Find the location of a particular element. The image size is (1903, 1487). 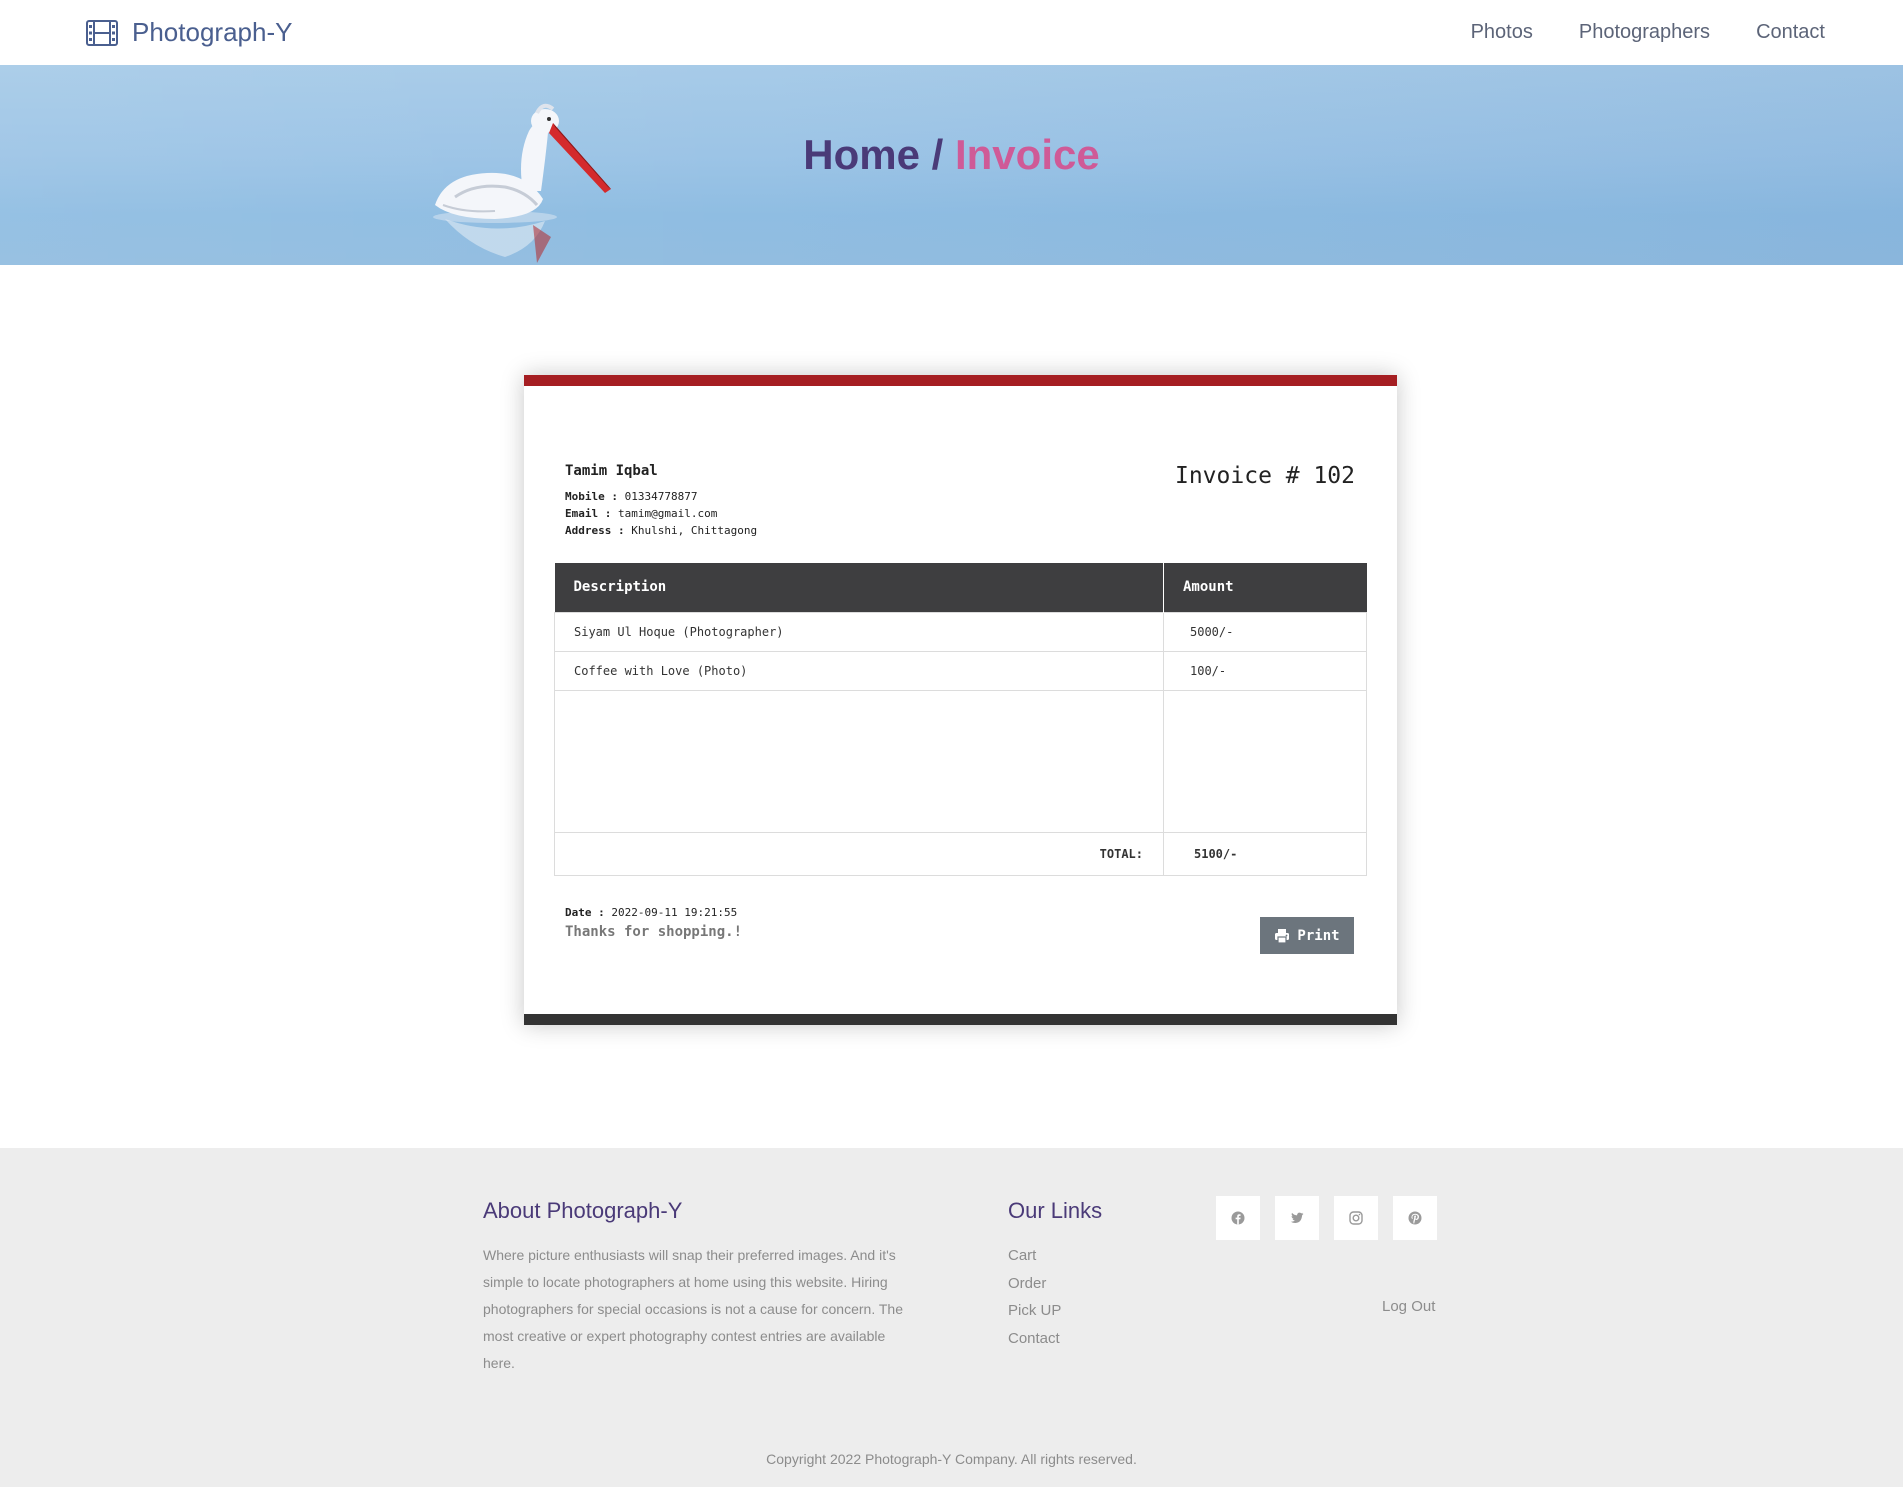

table-row: Coffee with Love (Photo) 100/- is located at coordinates (960, 670).